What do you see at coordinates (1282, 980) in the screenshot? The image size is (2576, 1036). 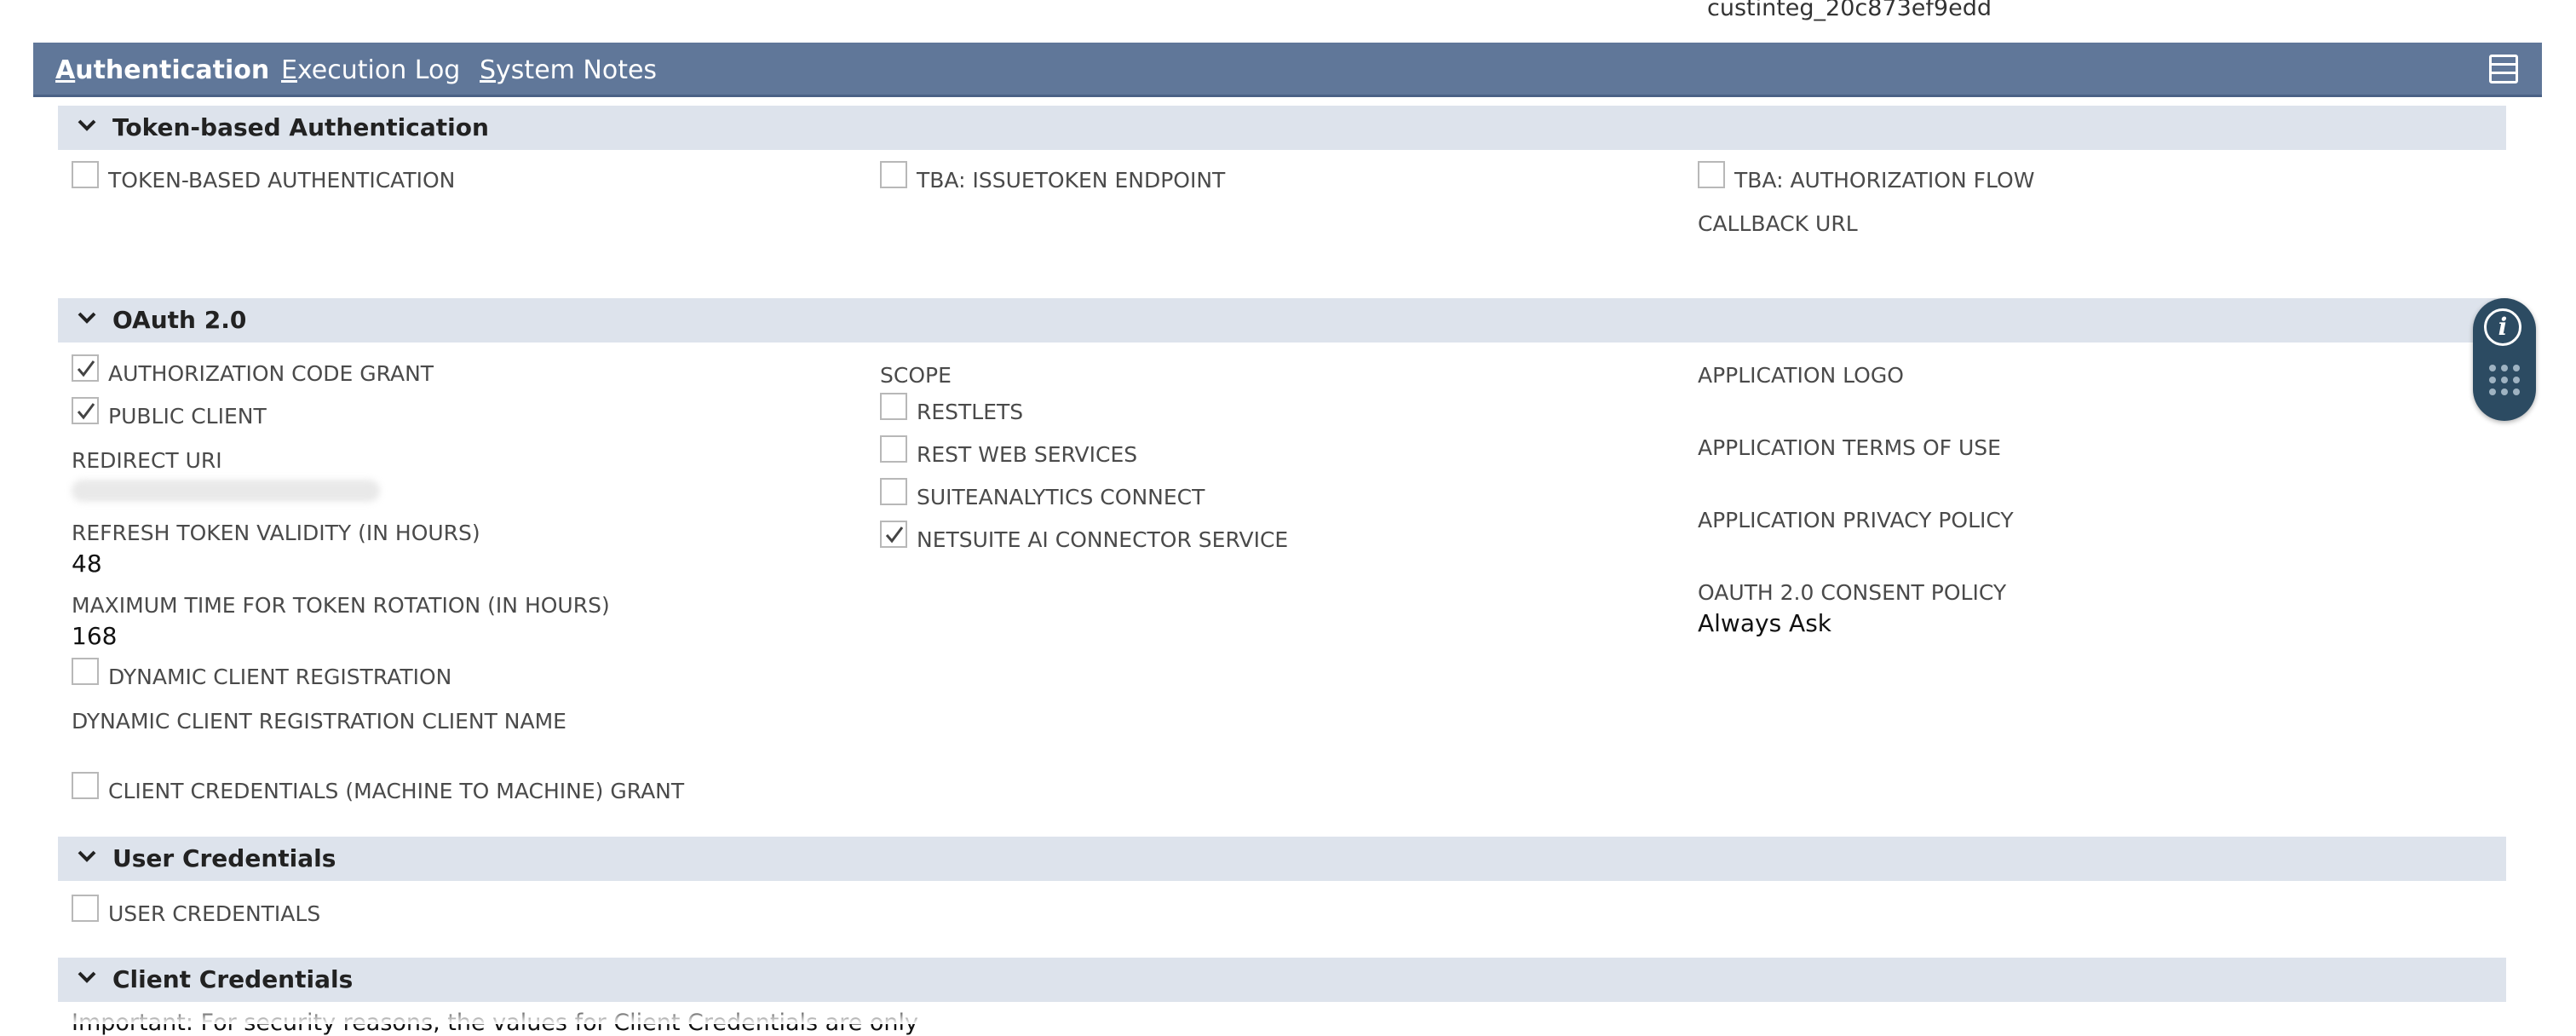 I see `section-header-client-credentials: Client Credentials` at bounding box center [1282, 980].